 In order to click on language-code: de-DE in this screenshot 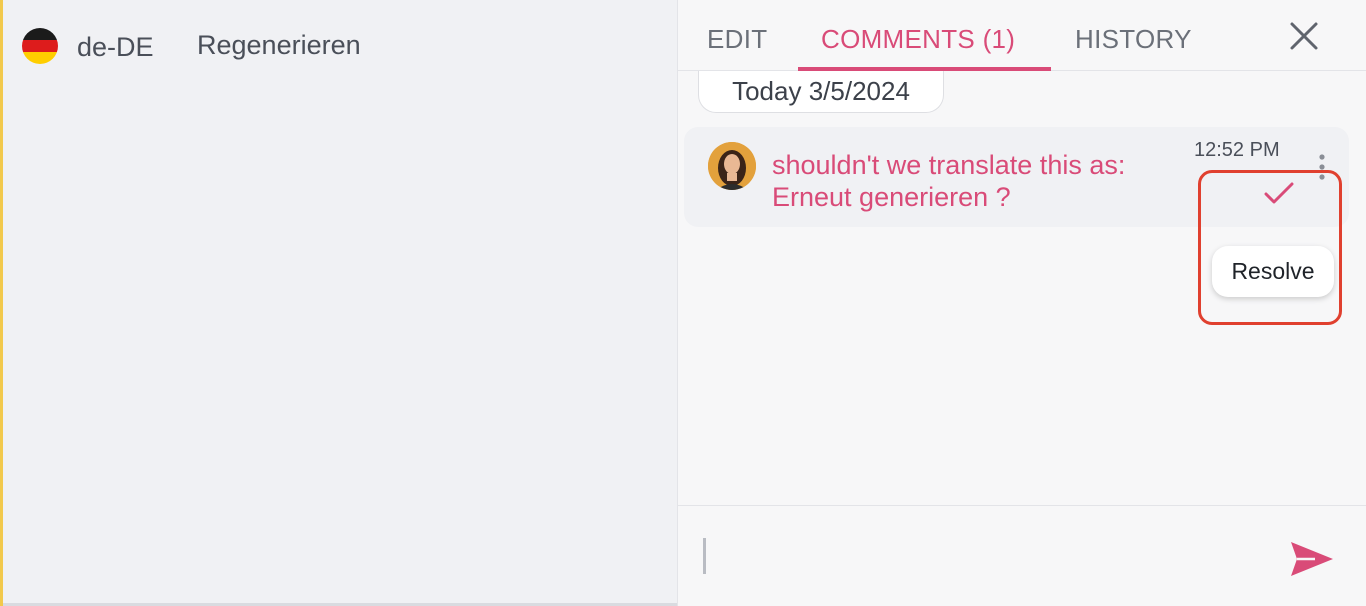, I will do `click(115, 47)`.